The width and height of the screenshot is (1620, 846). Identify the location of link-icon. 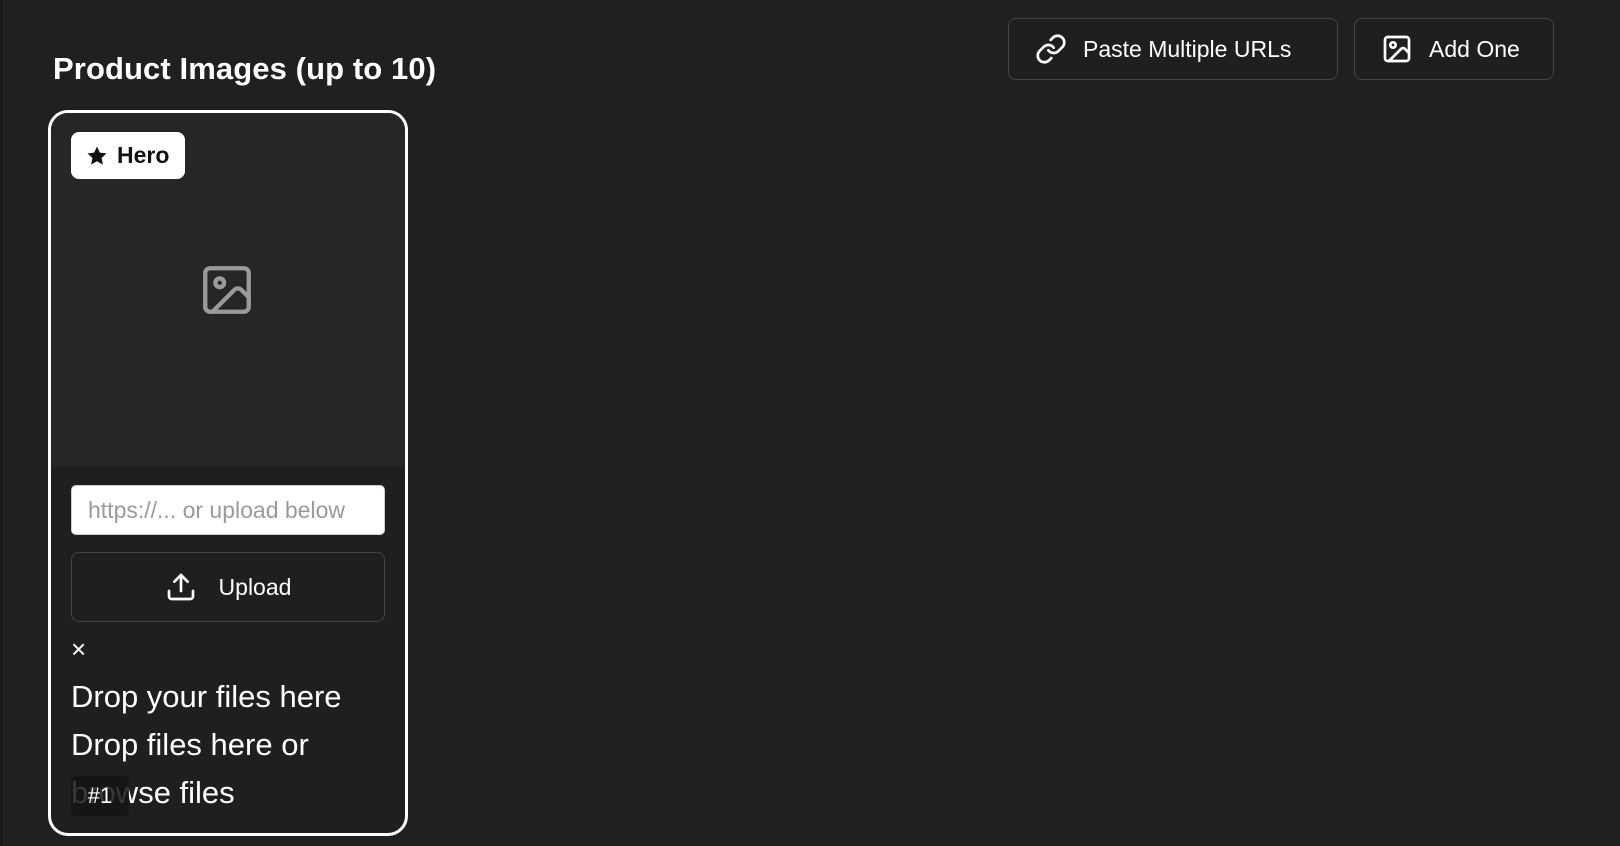
(1051, 49).